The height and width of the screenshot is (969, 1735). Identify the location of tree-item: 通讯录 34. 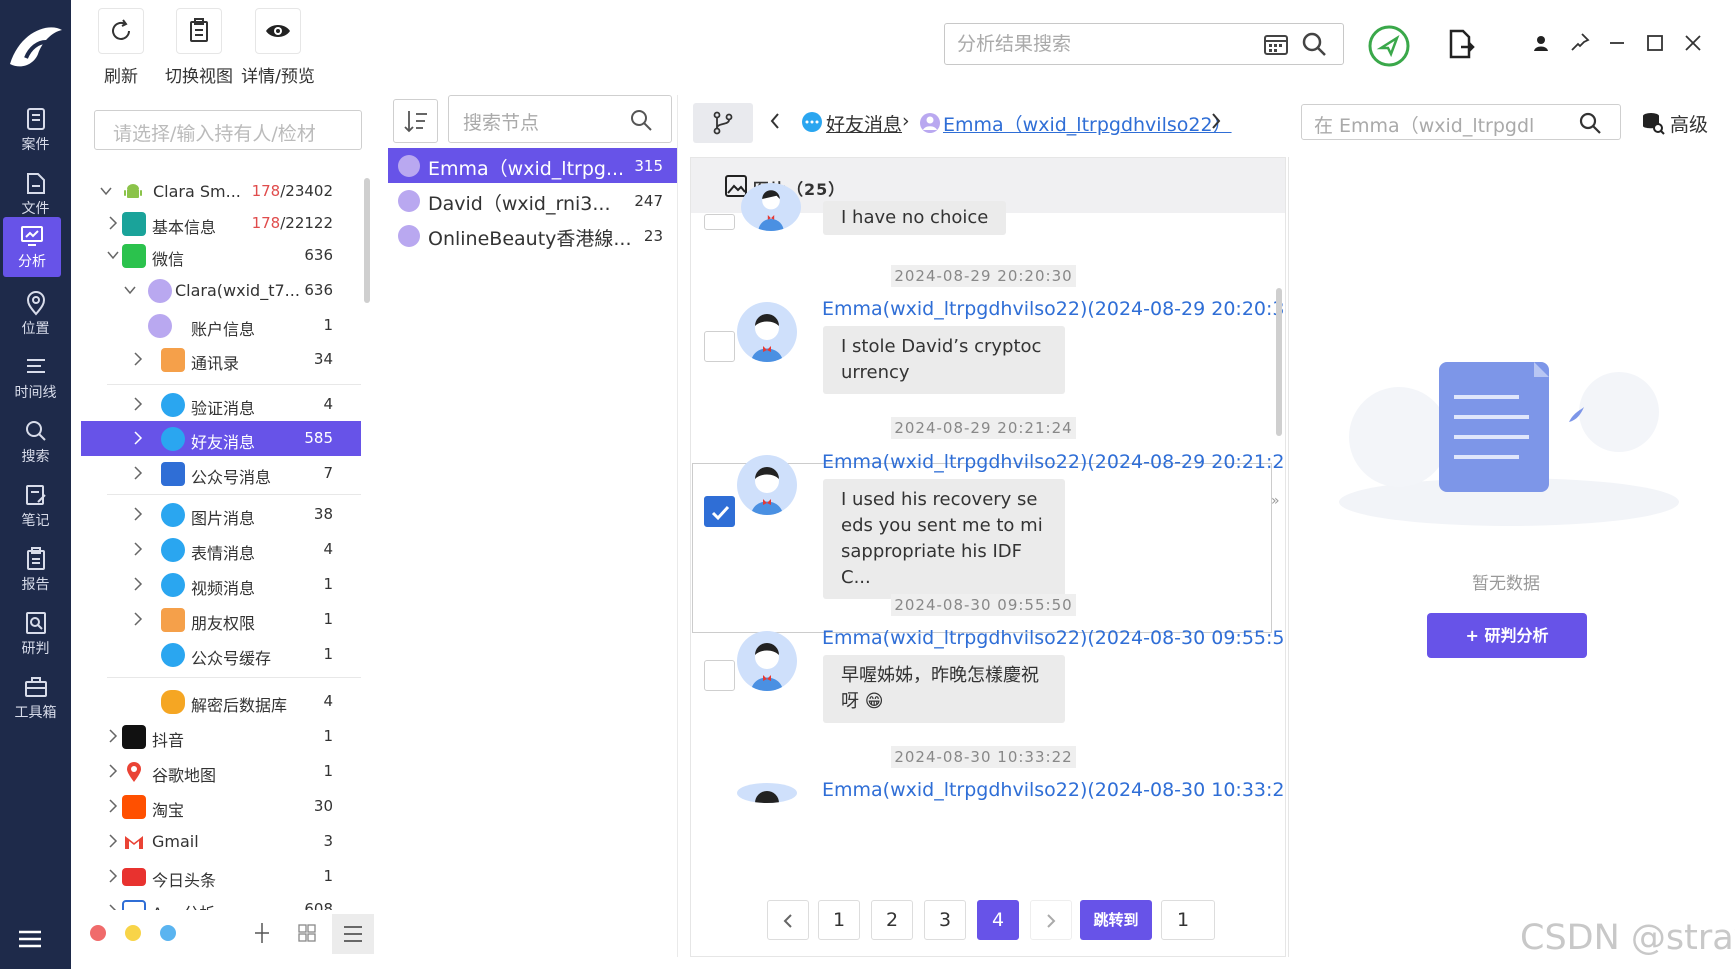
(221, 359).